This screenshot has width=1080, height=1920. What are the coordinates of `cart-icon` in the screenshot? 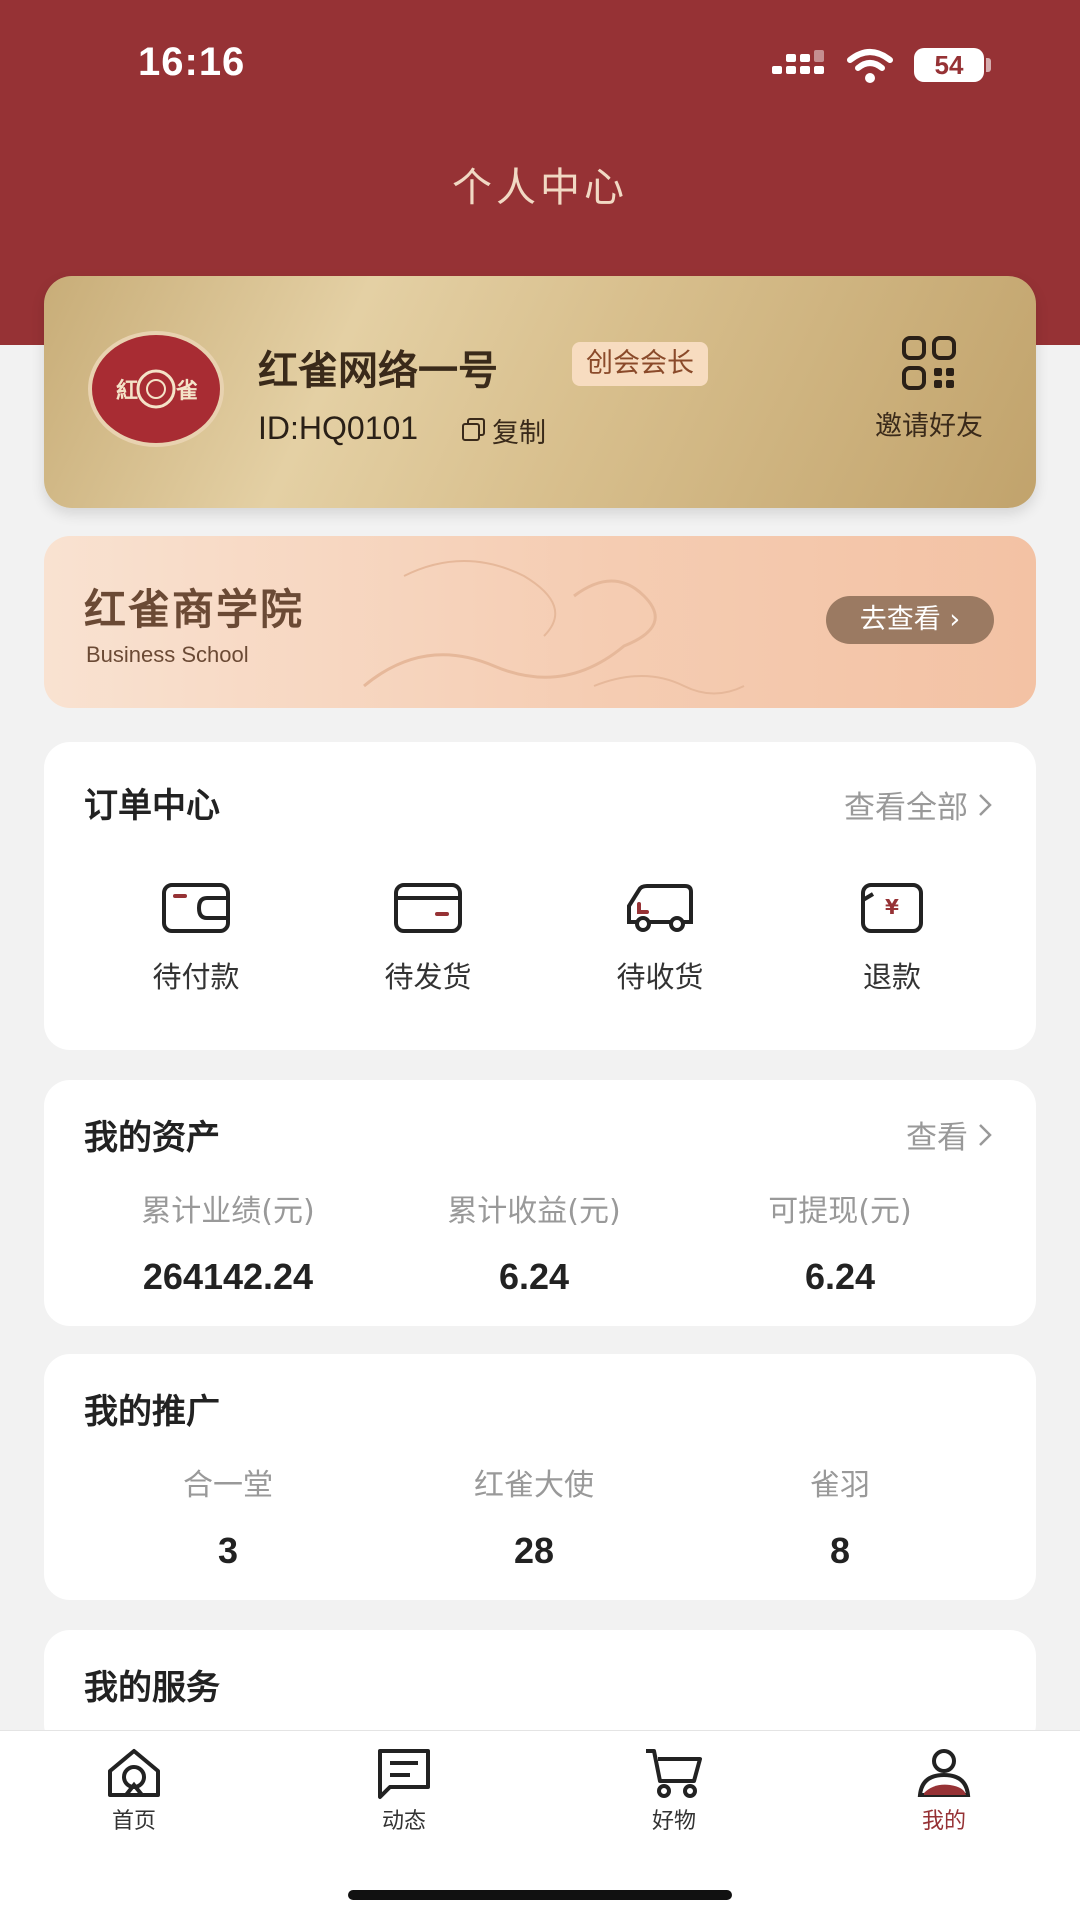 It's located at (674, 1773).